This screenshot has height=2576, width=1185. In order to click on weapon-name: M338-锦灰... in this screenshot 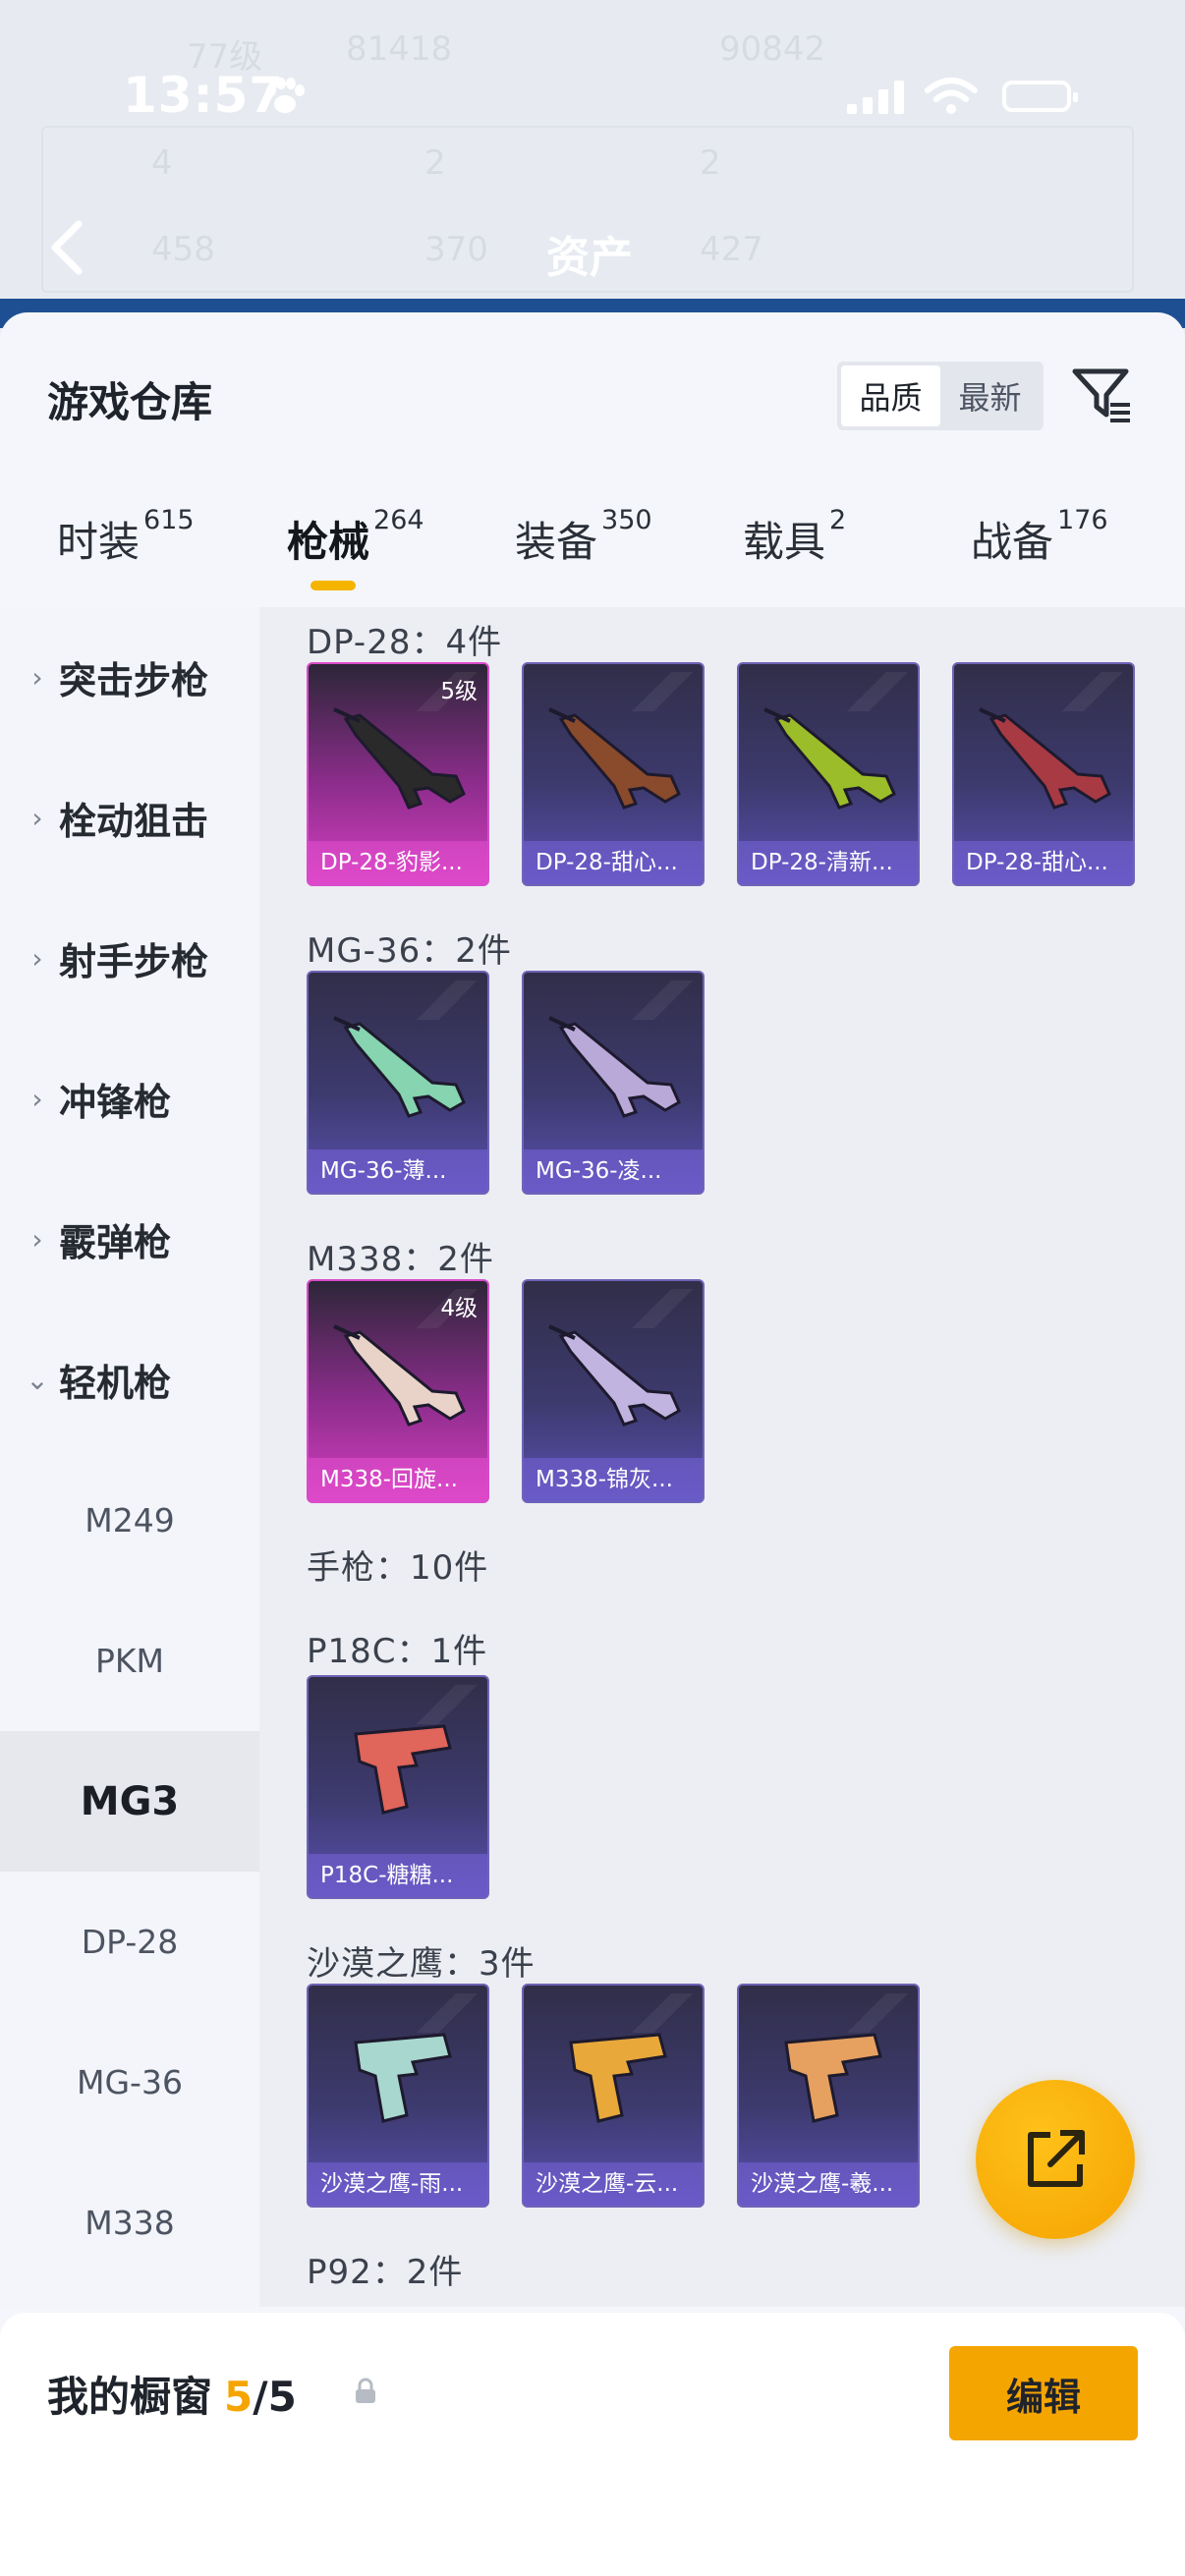, I will do `click(614, 1479)`.